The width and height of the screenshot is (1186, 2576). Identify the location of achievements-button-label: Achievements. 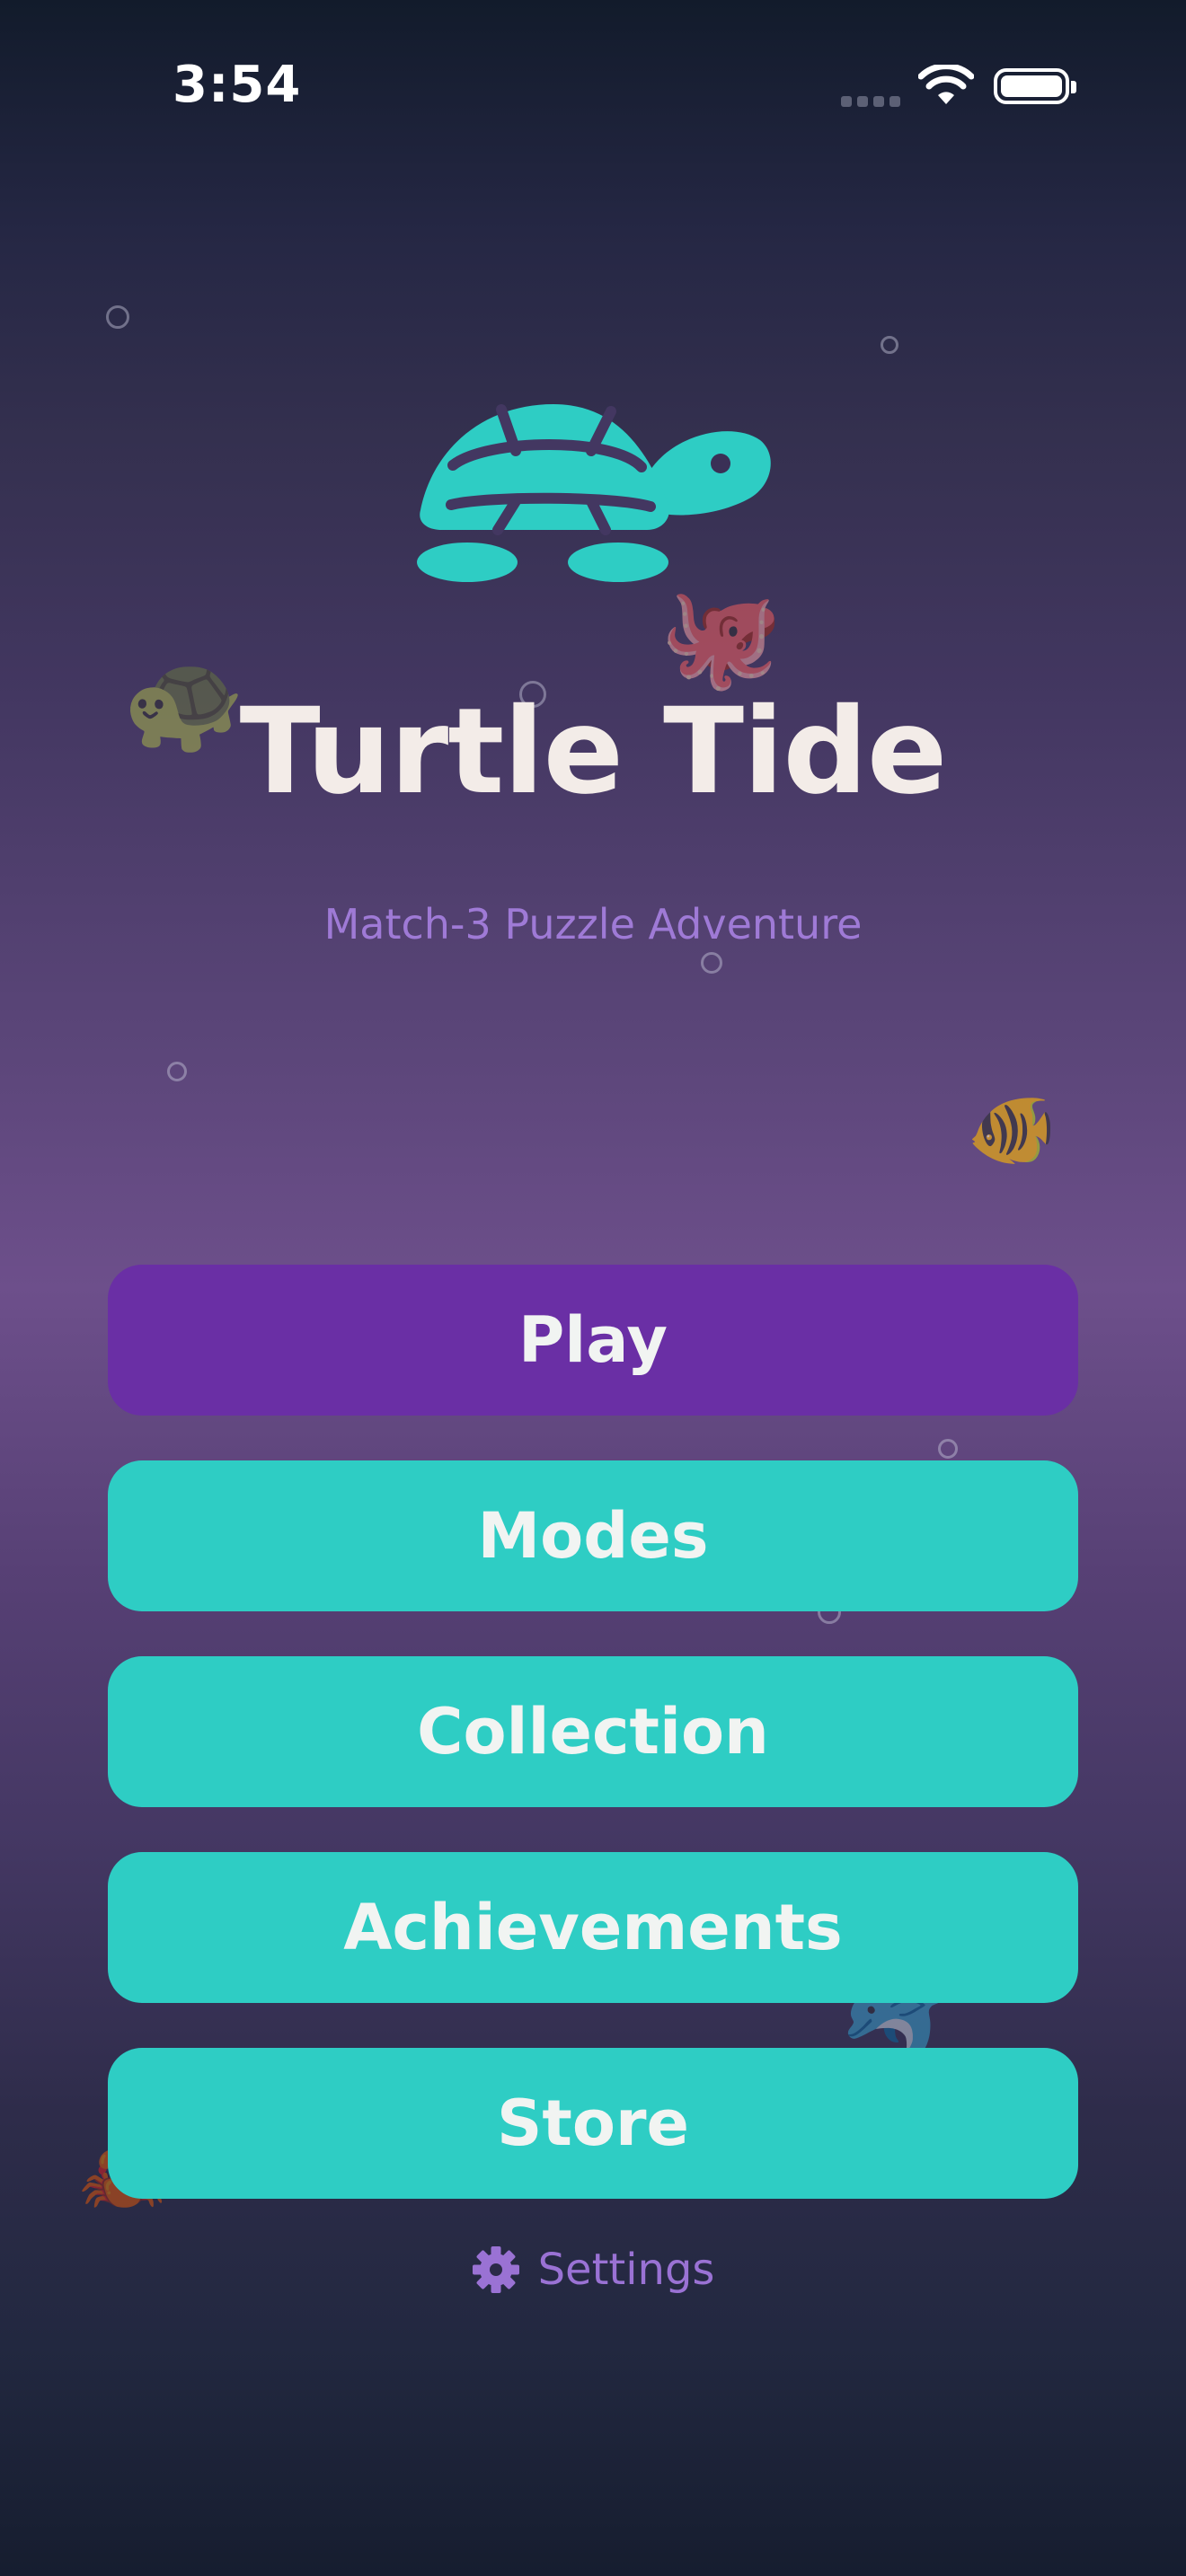
(593, 1927).